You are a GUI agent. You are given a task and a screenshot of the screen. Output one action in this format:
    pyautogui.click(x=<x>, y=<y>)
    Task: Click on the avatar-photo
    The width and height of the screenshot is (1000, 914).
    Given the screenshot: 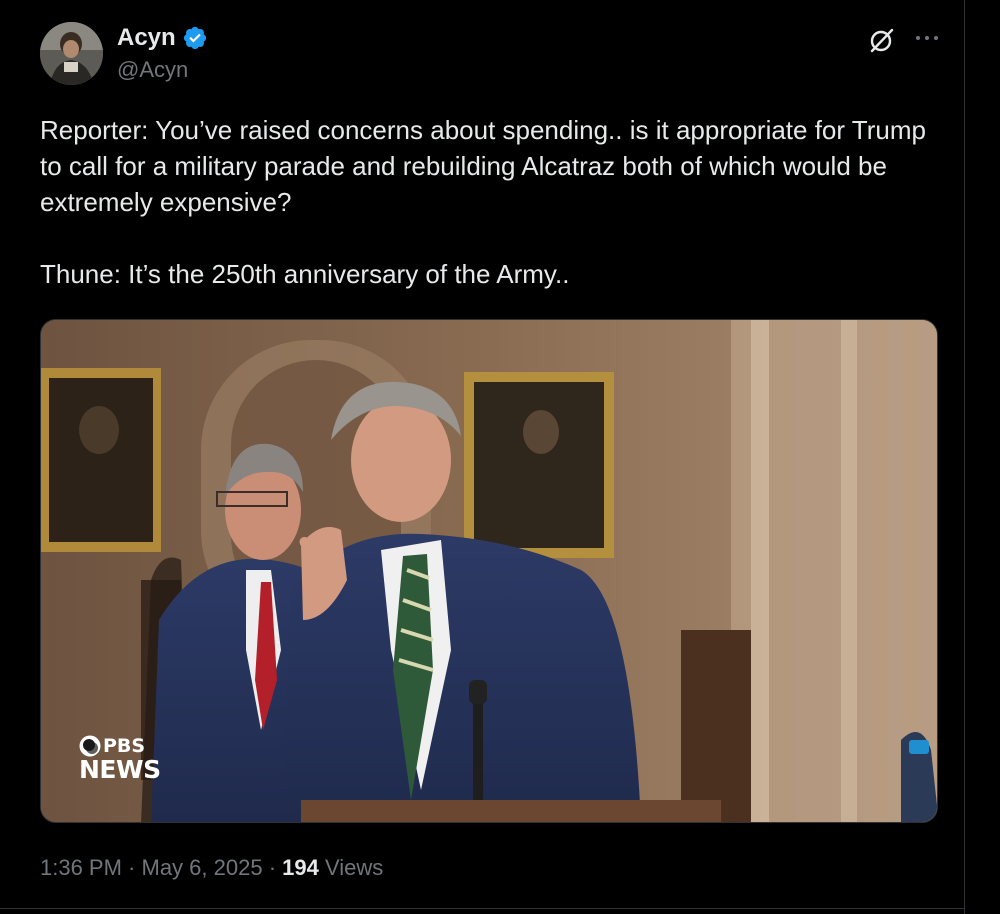 What is the action you would take?
    pyautogui.click(x=71, y=53)
    